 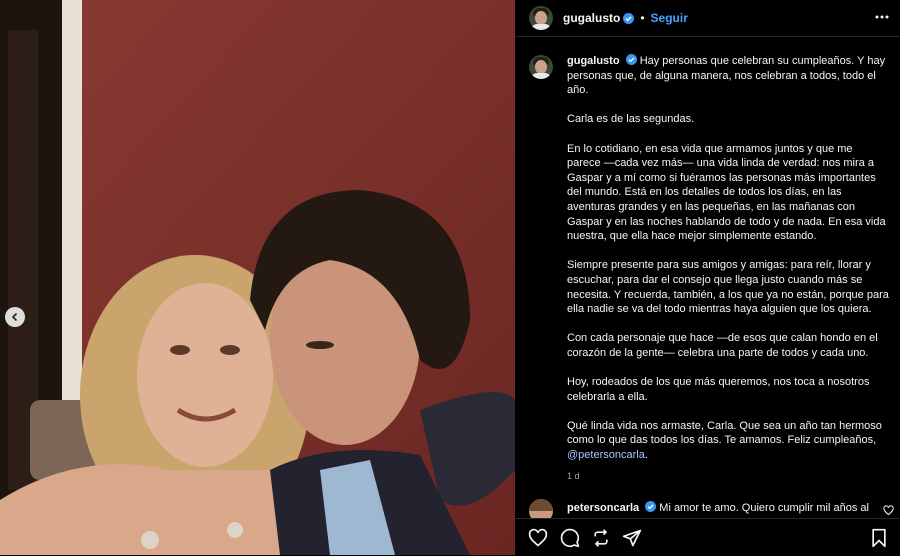 What do you see at coordinates (707, 18) in the screenshot?
I see `post-header: gugalusto • Seguir` at bounding box center [707, 18].